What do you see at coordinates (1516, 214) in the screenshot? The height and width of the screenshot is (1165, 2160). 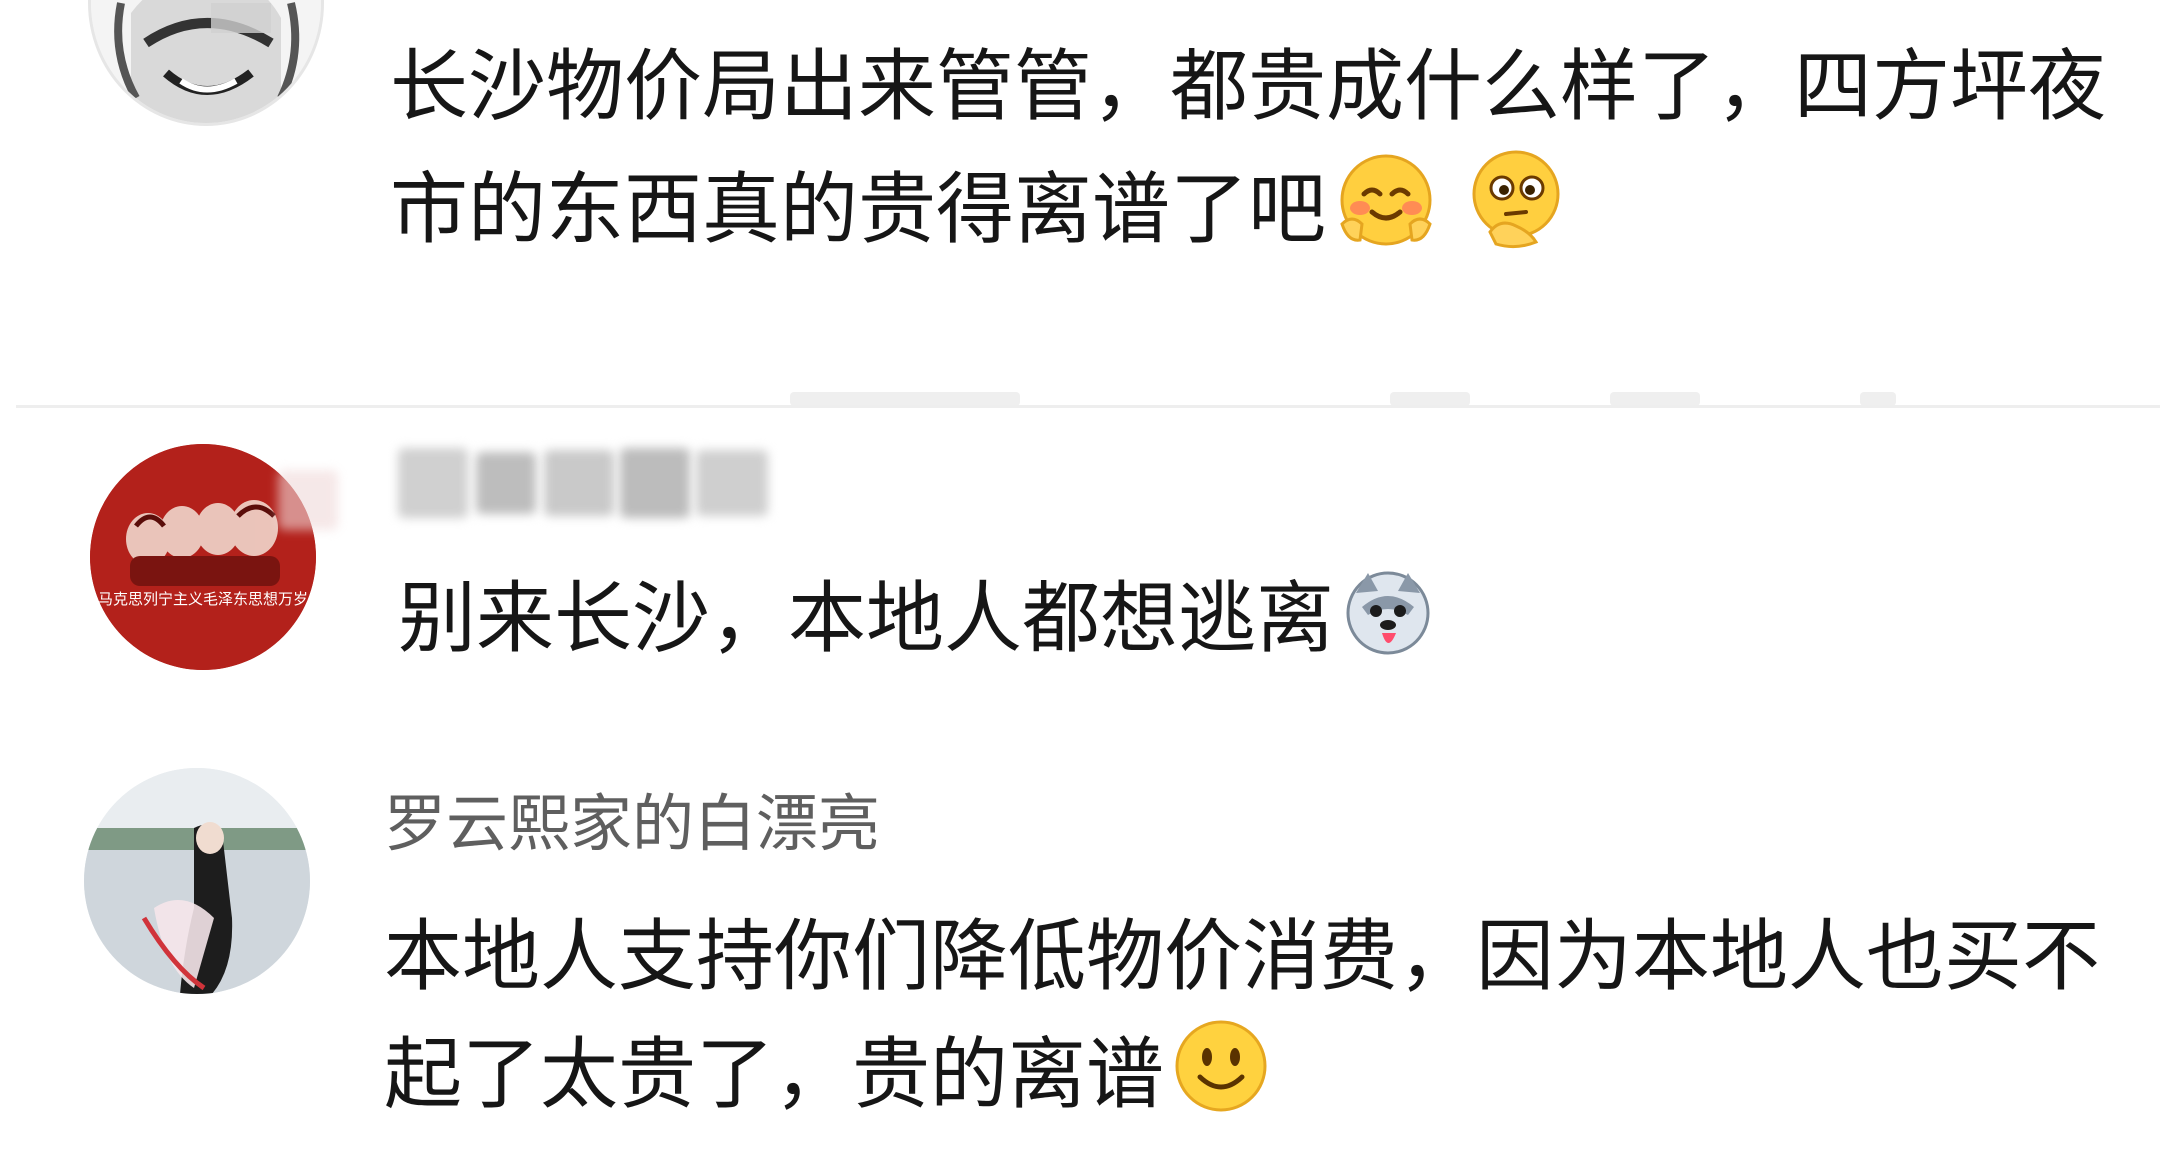 I see `thinking-hand-on-chin-emoji` at bounding box center [1516, 214].